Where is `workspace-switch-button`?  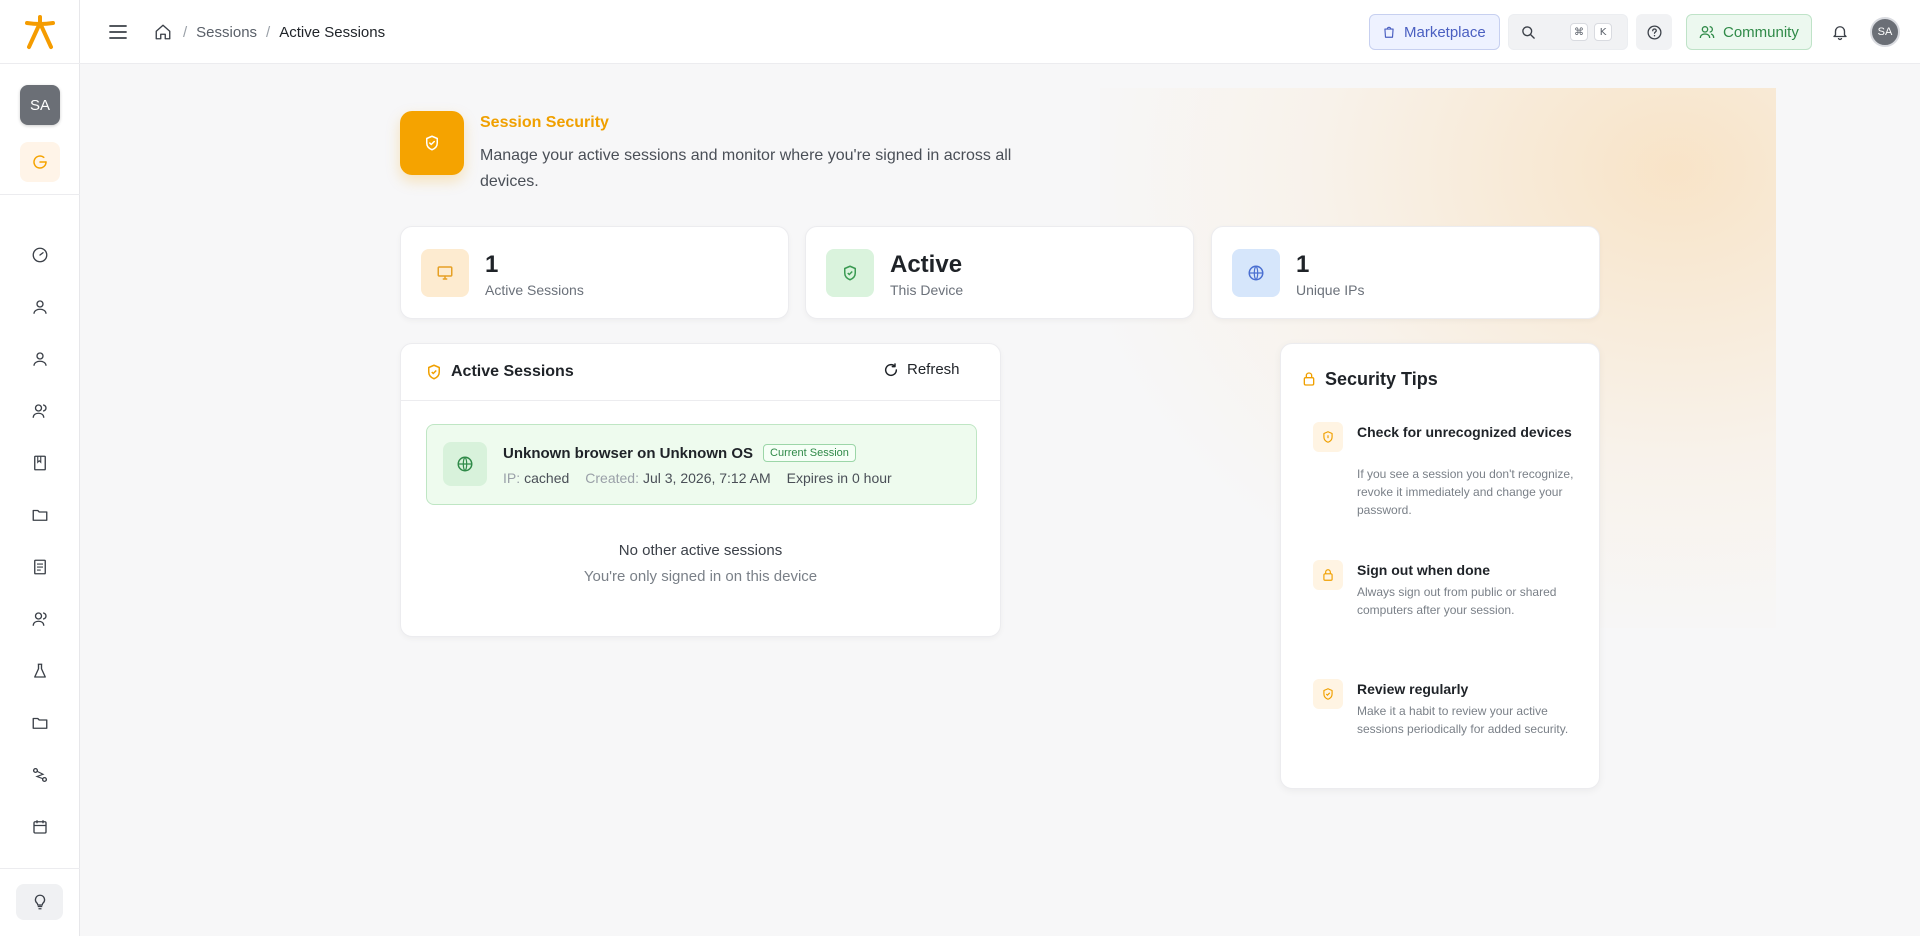
workspace-switch-button is located at coordinates (40, 162).